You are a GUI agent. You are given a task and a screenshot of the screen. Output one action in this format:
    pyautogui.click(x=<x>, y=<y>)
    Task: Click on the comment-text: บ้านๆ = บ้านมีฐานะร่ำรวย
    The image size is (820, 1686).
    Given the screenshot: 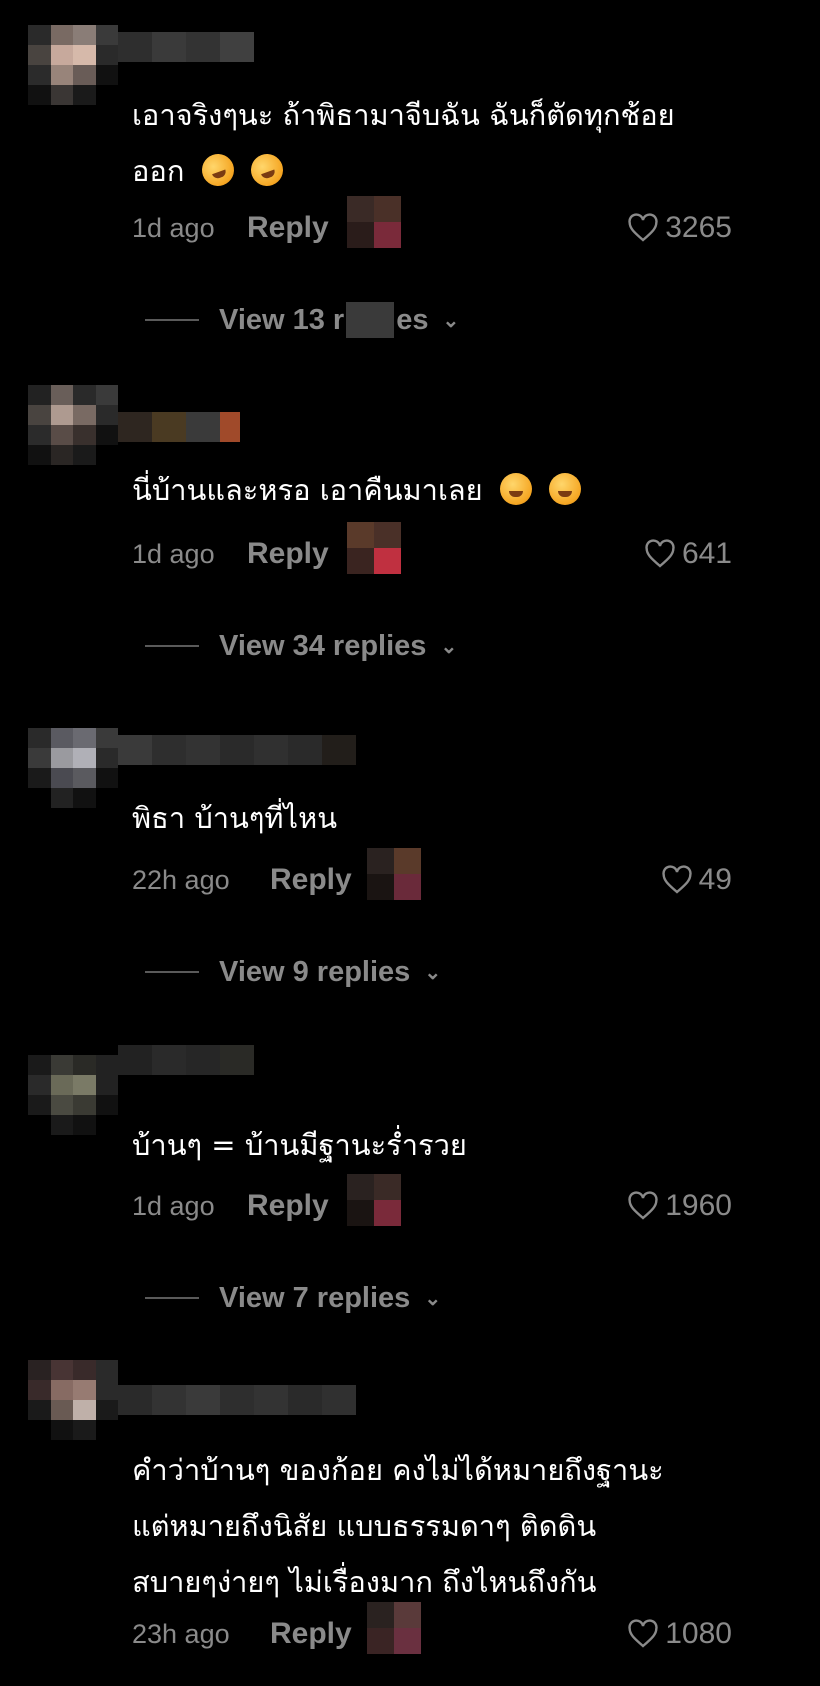 What is the action you would take?
    pyautogui.click(x=299, y=1145)
    